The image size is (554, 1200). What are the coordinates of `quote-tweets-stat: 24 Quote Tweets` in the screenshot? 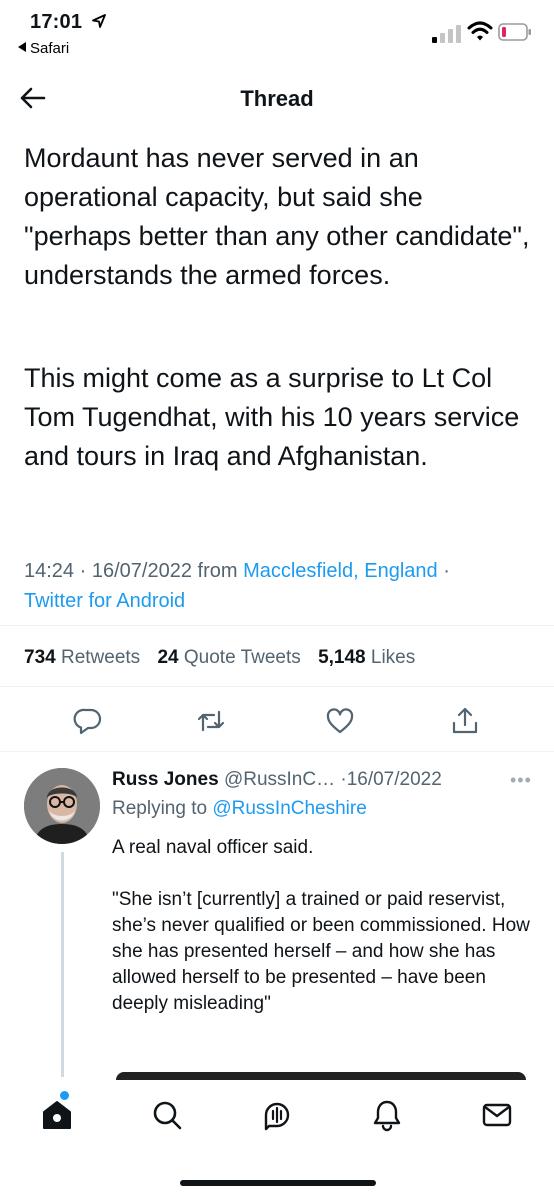 It's located at (228, 657).